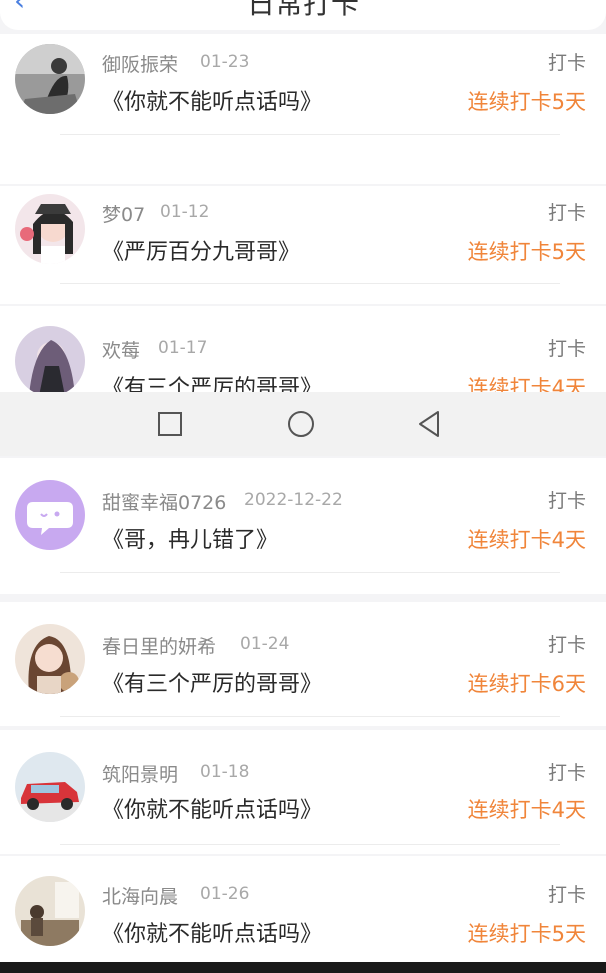  What do you see at coordinates (201, 250) in the screenshot?
I see `book-title: 《严厉百分九哥哥》` at bounding box center [201, 250].